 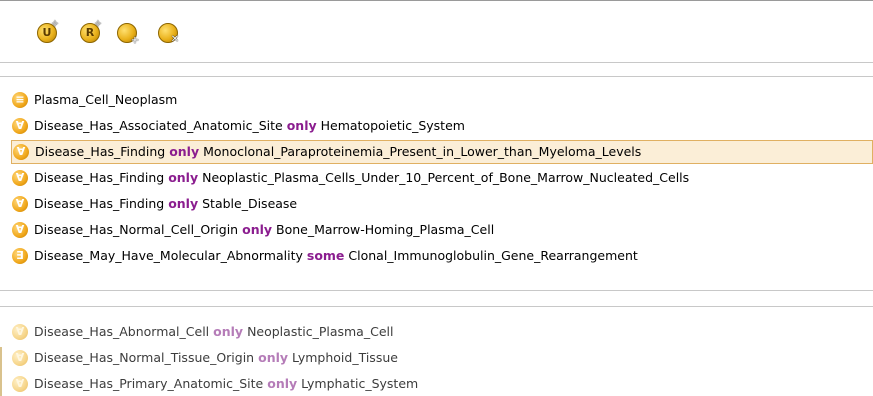 I want to click on add-class-button: +, so click(x=128, y=34).